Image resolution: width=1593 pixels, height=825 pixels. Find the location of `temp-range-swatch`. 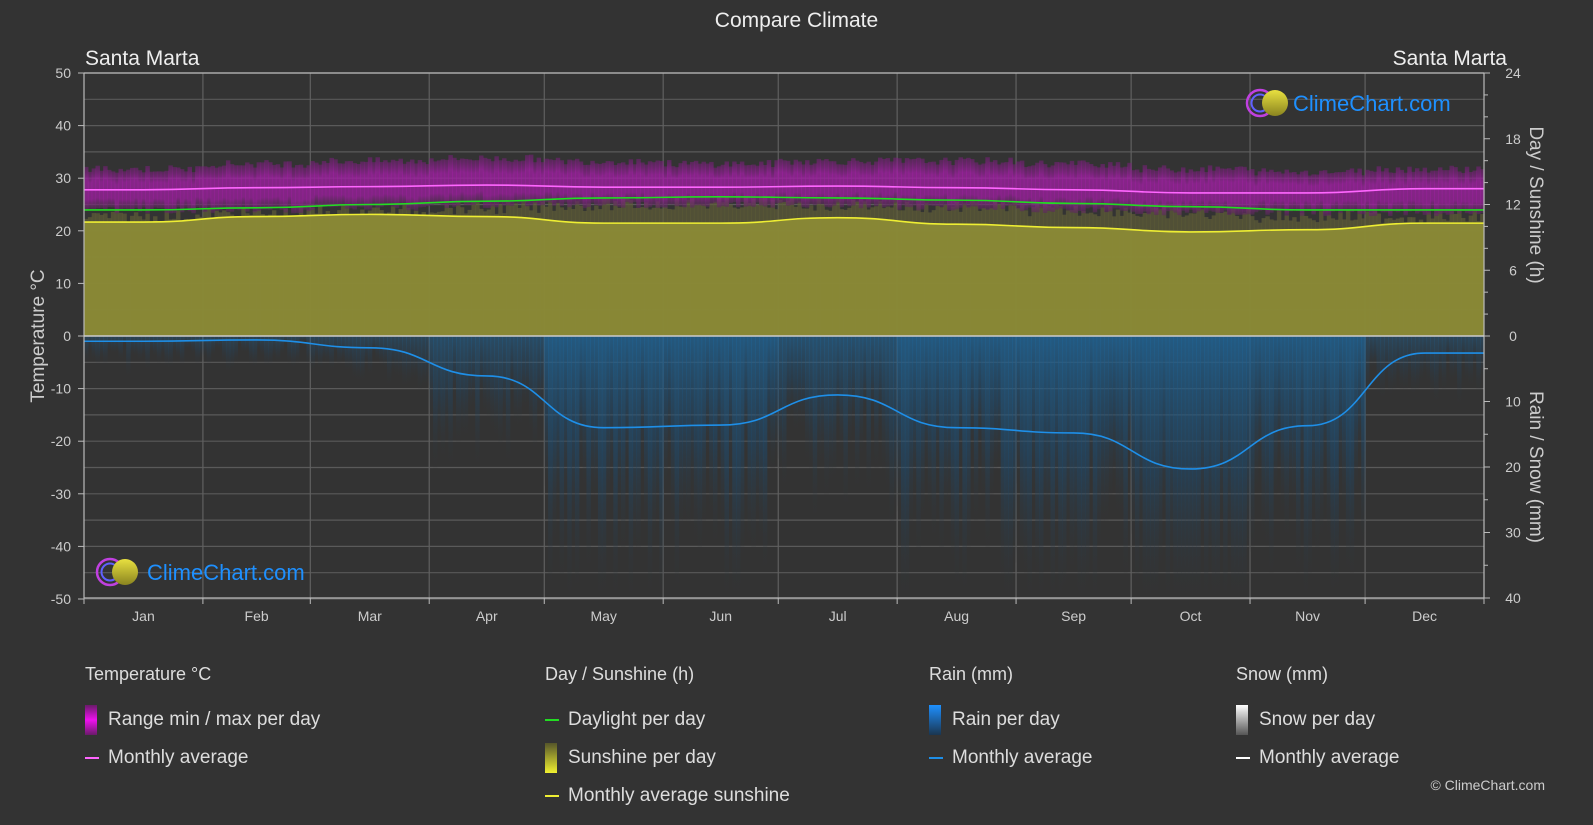

temp-range-swatch is located at coordinates (91, 720).